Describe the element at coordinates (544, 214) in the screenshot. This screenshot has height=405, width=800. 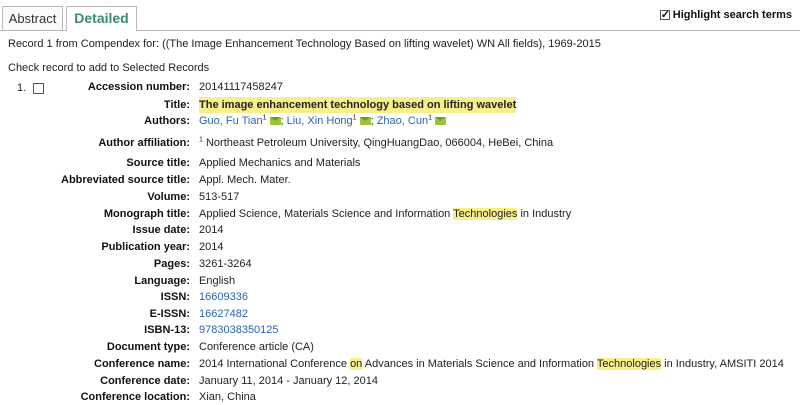
I see `text-segment: in Industry` at that location.